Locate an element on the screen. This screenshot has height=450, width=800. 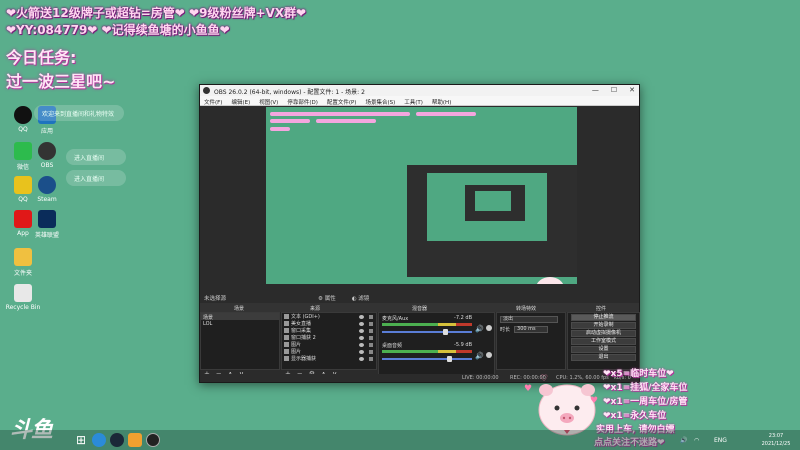
source-toolbar: 未选择源 ⚙ 属性 ◐ 滤镜 is located at coordinates (419, 297).